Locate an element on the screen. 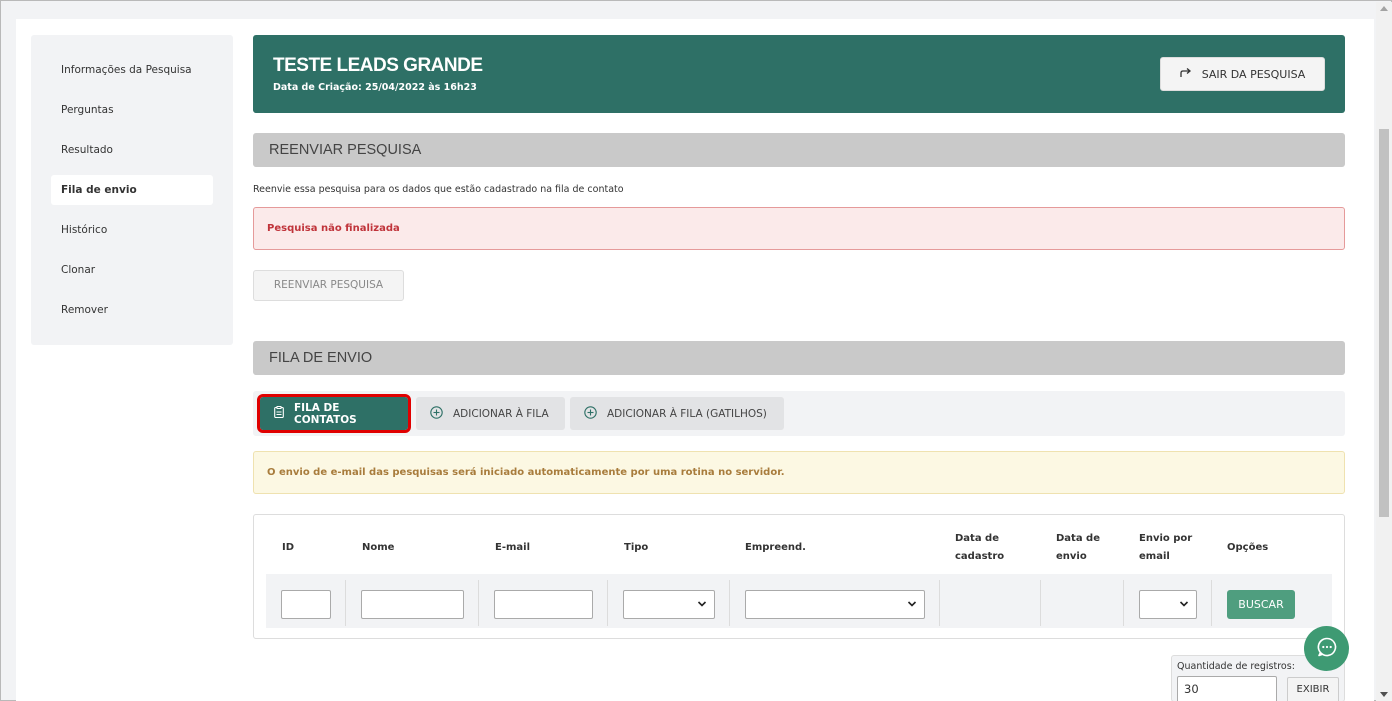 The image size is (1392, 701). tab-adicionar-a-fila: ADICIONAR À FILA is located at coordinates (490, 413).